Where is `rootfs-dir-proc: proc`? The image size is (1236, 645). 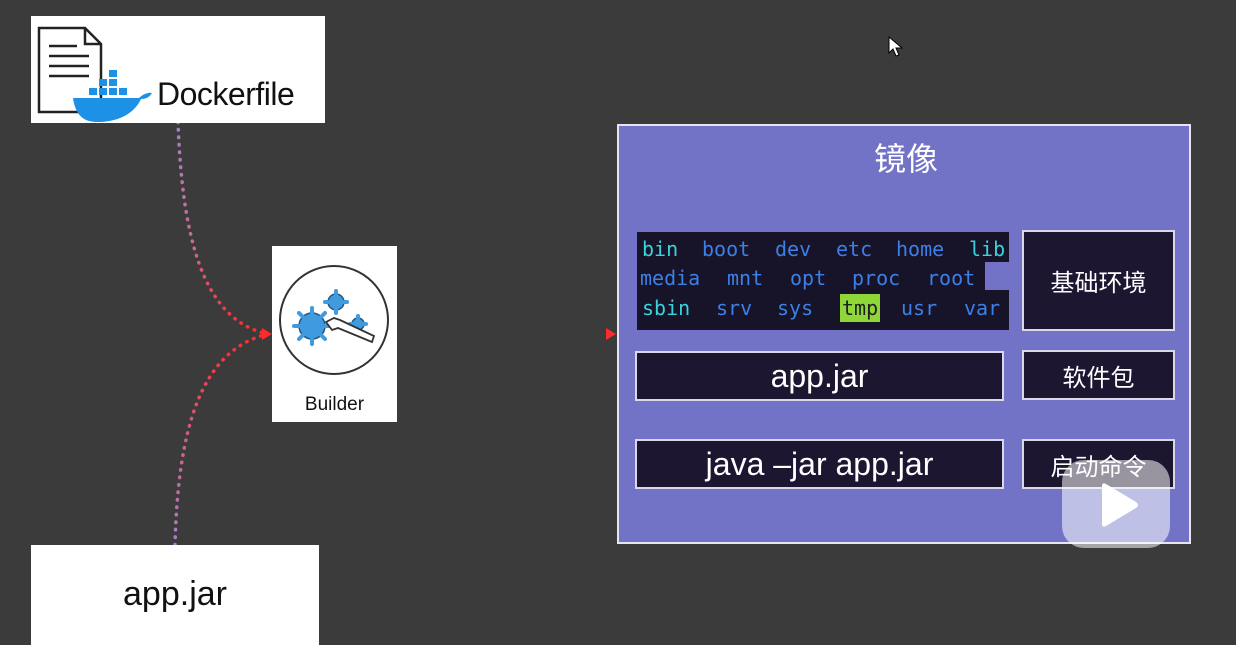 rootfs-dir-proc: proc is located at coordinates (876, 278).